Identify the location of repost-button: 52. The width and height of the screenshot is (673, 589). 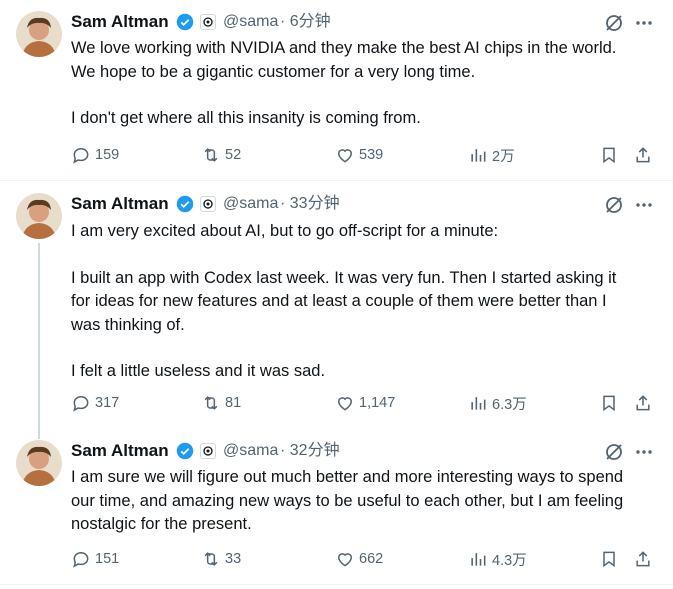
(221, 155).